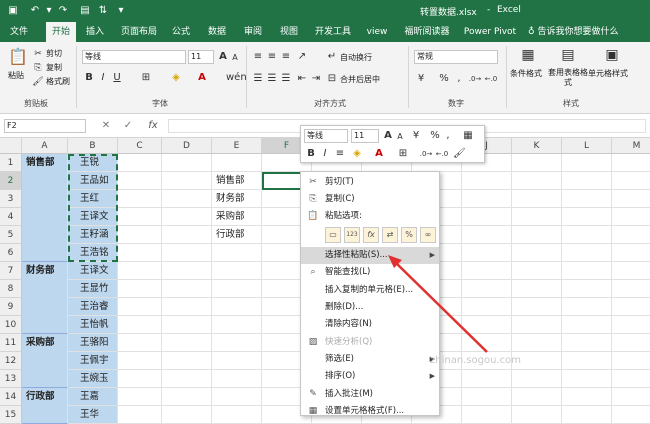 This screenshot has width=650, height=424. I want to click on watermark-text: zhinan.sogou.com, so click(476, 360).